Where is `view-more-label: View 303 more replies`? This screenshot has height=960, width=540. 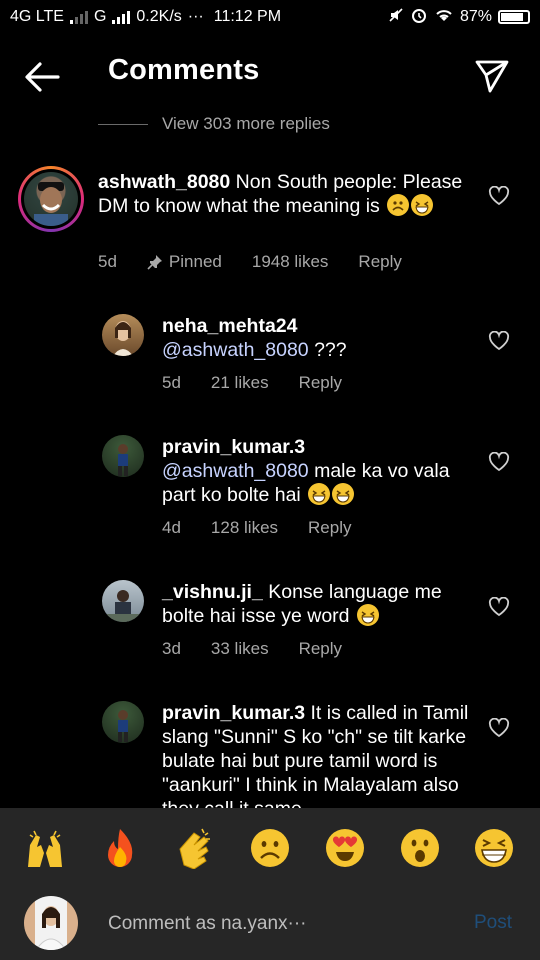
view-more-label: View 303 more replies is located at coordinates (246, 123).